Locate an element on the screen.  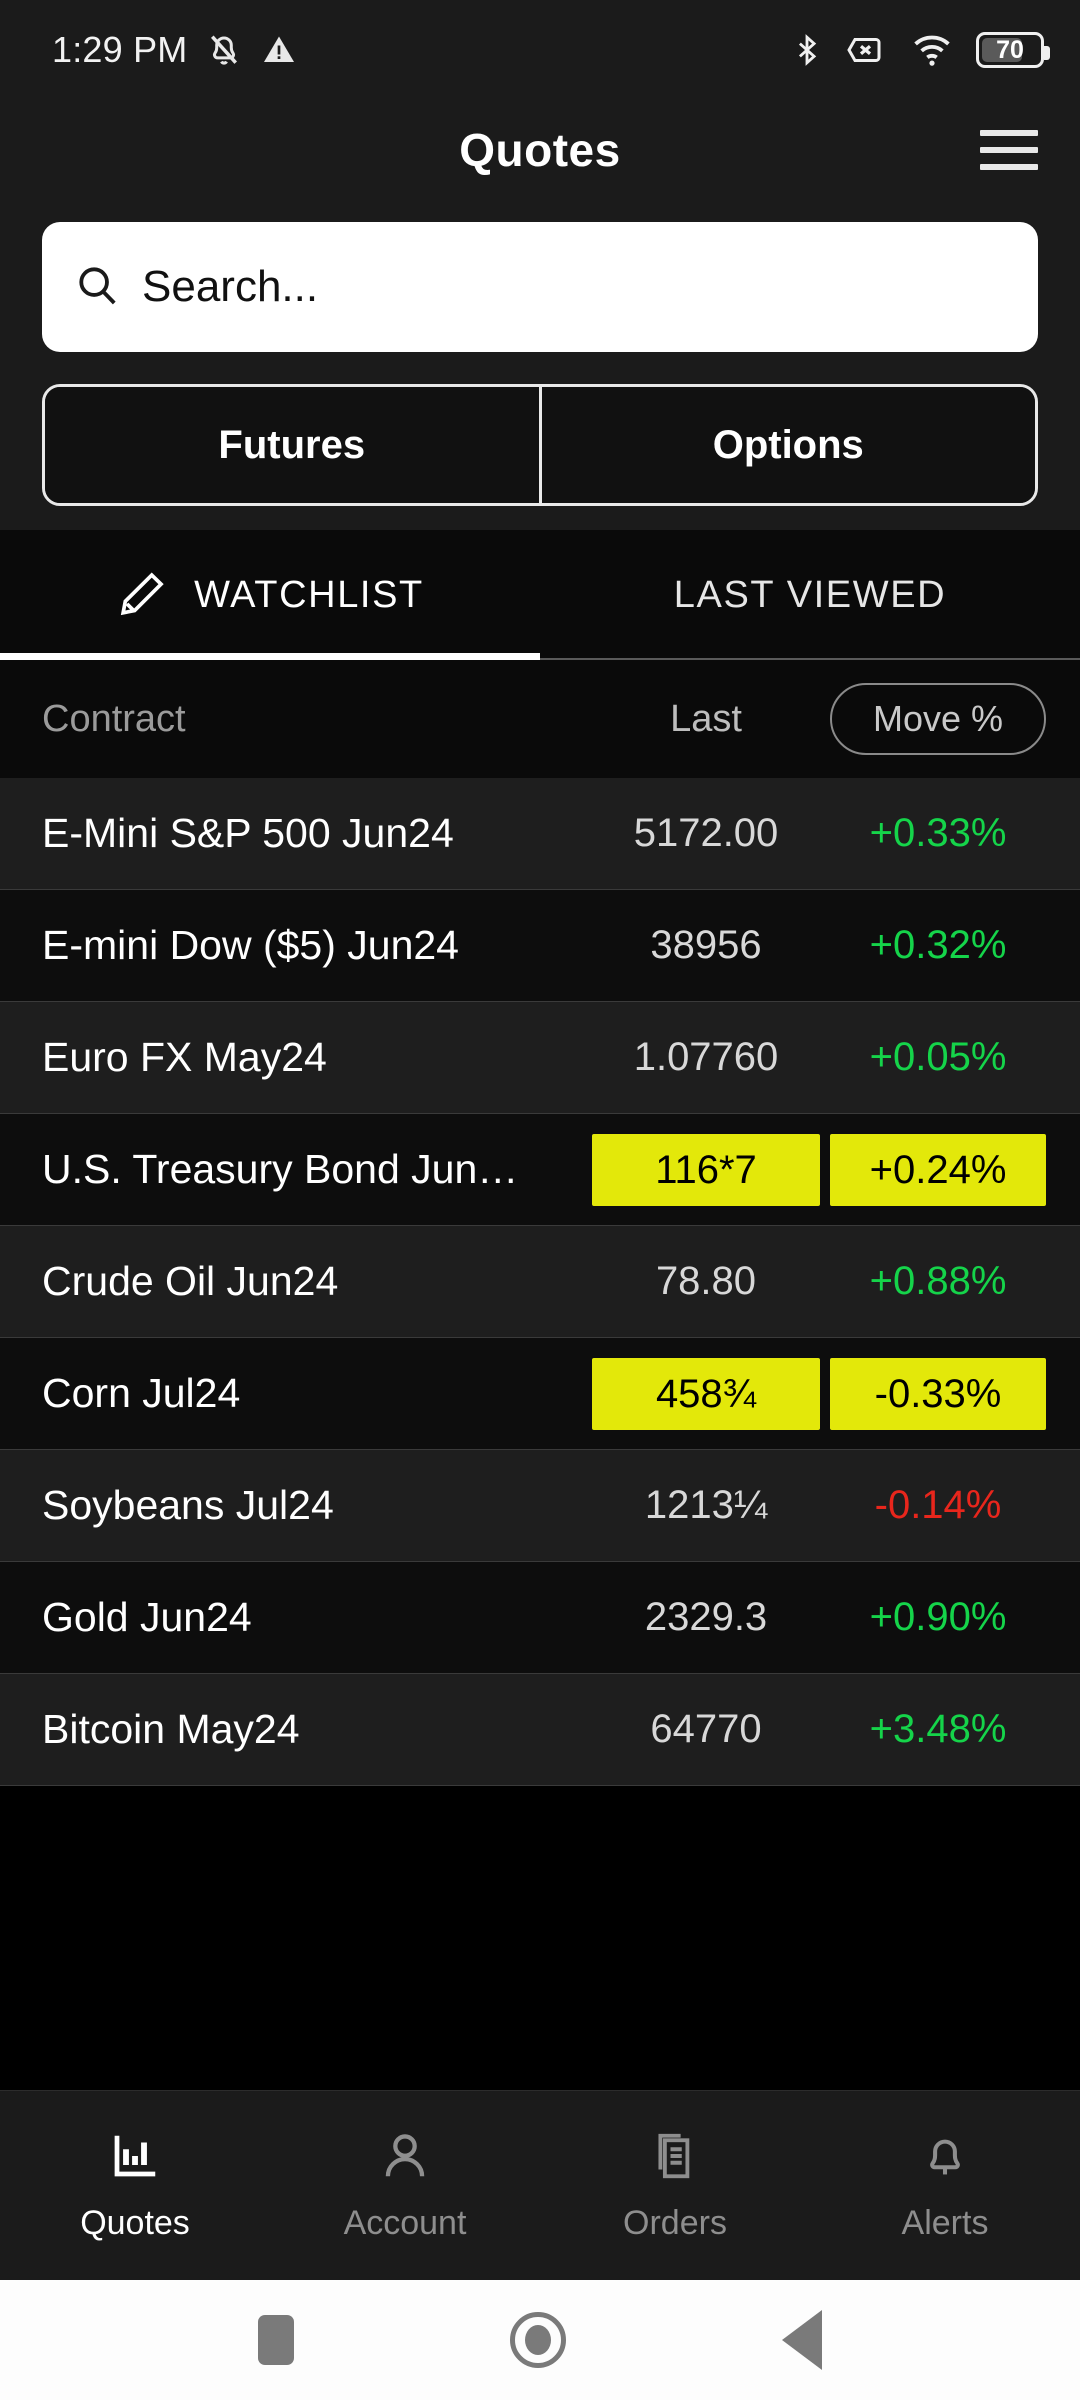
table-row: Soybeans Jul24 1213¼ -0.14% is located at coordinates (540, 1506).